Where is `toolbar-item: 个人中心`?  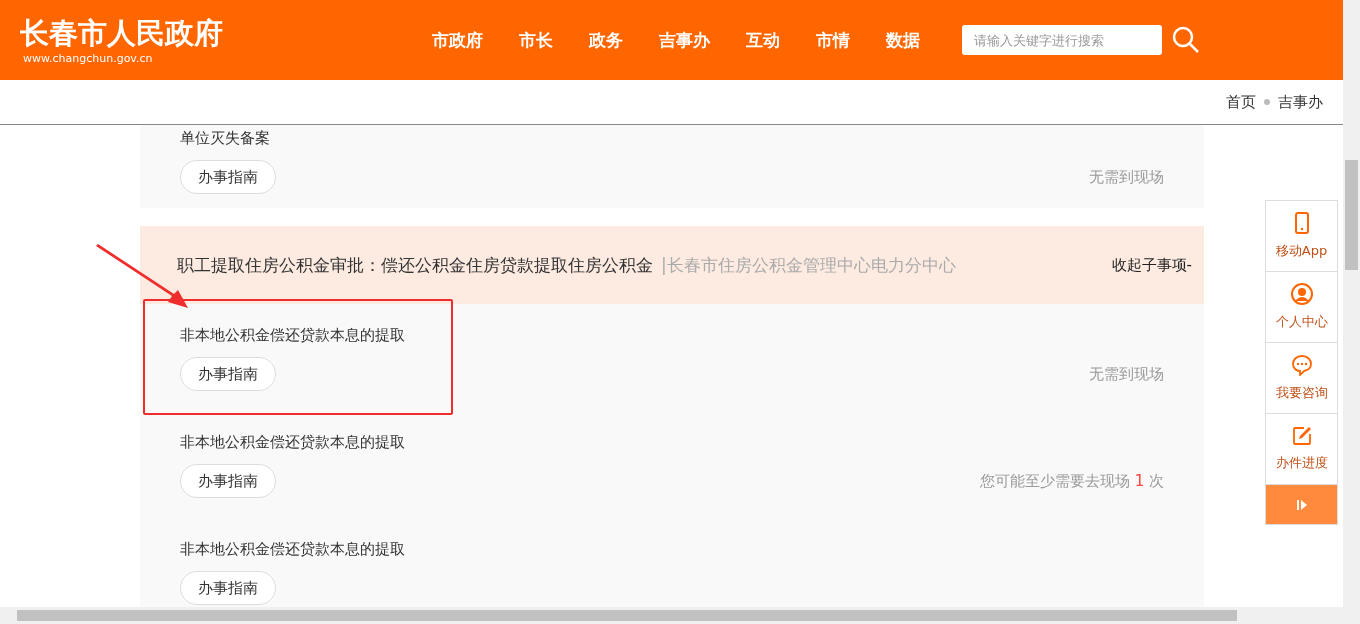 toolbar-item: 个人中心 is located at coordinates (1301, 307).